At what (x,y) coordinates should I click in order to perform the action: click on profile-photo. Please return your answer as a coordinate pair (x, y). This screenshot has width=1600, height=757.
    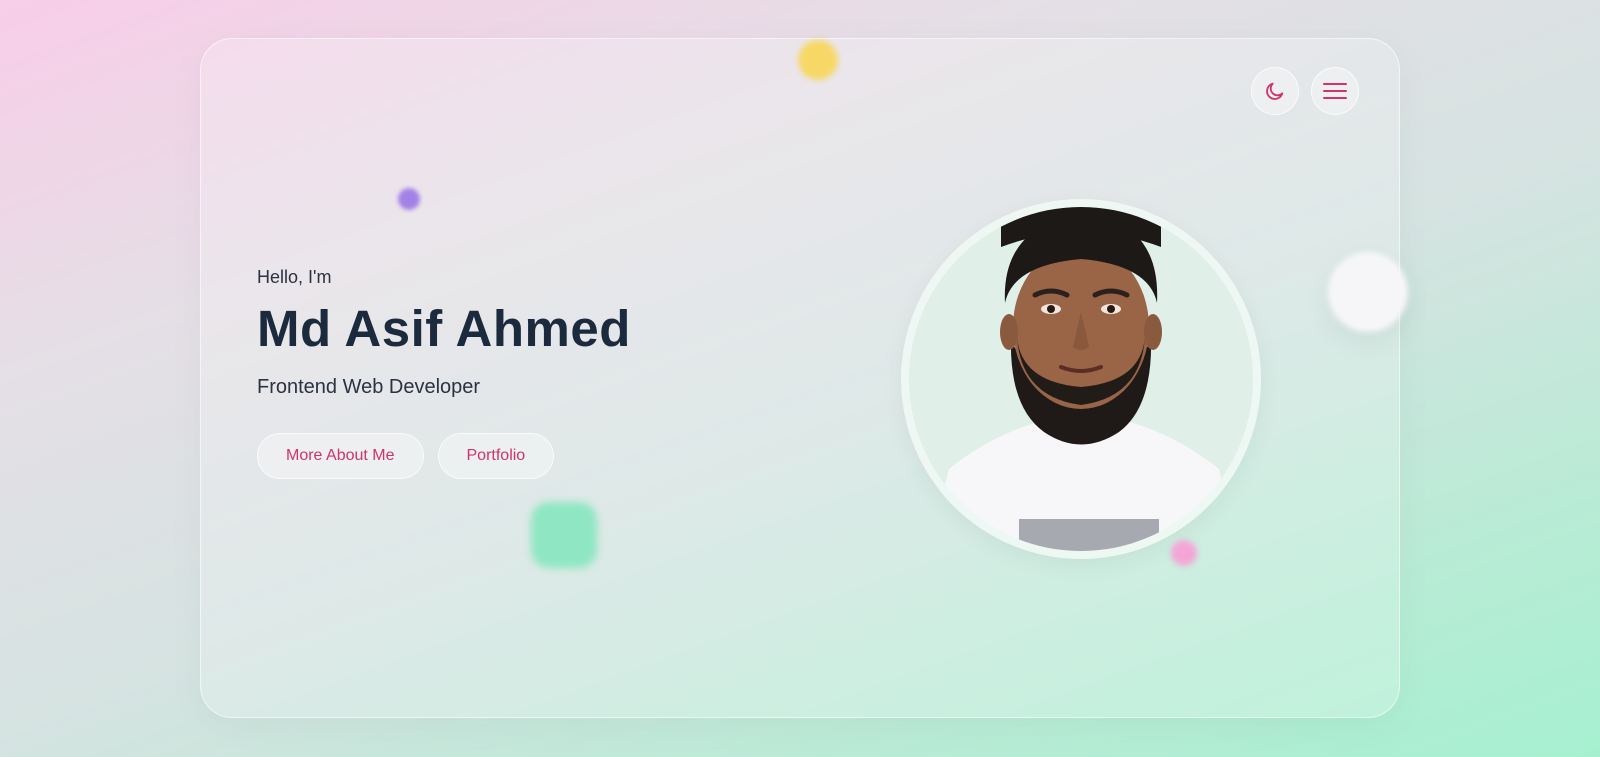
    Looking at the image, I should click on (1081, 379).